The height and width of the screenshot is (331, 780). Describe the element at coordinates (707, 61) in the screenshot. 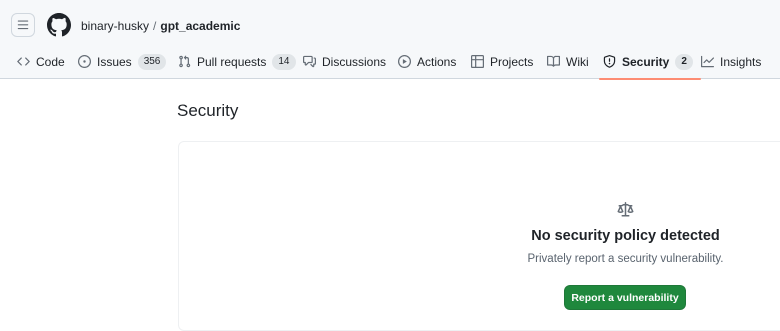

I see `graph-icon` at that location.